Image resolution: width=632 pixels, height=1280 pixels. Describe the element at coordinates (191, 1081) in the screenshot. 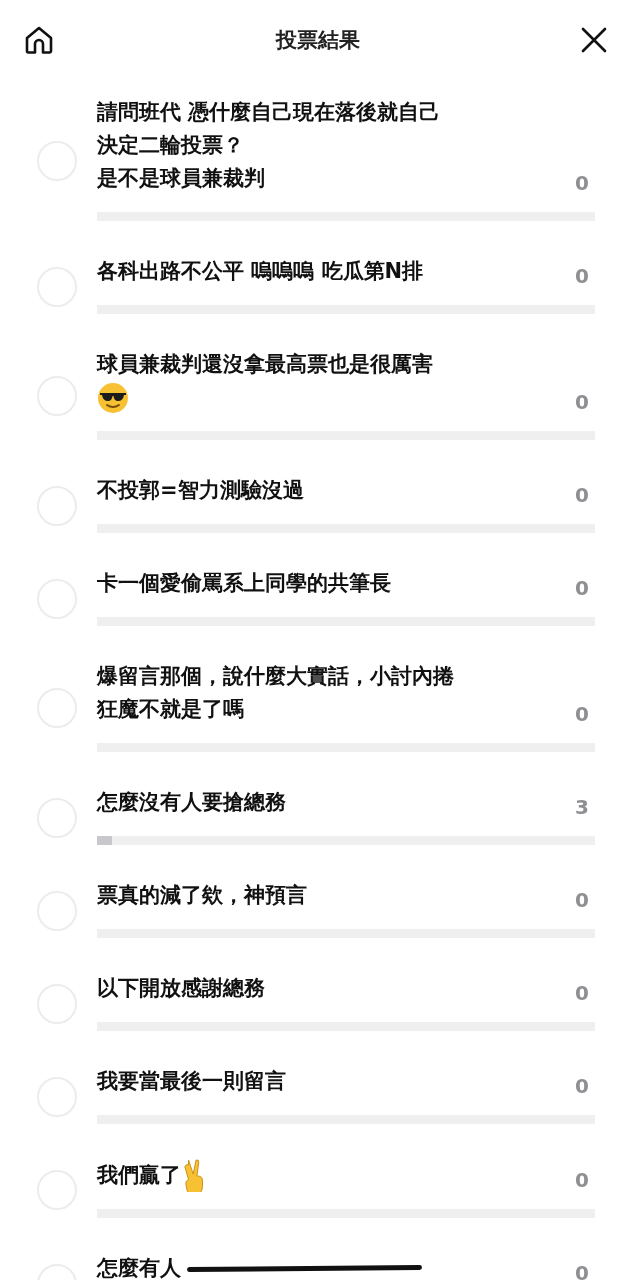

I see `option-text: 我要當最後一則留言` at that location.